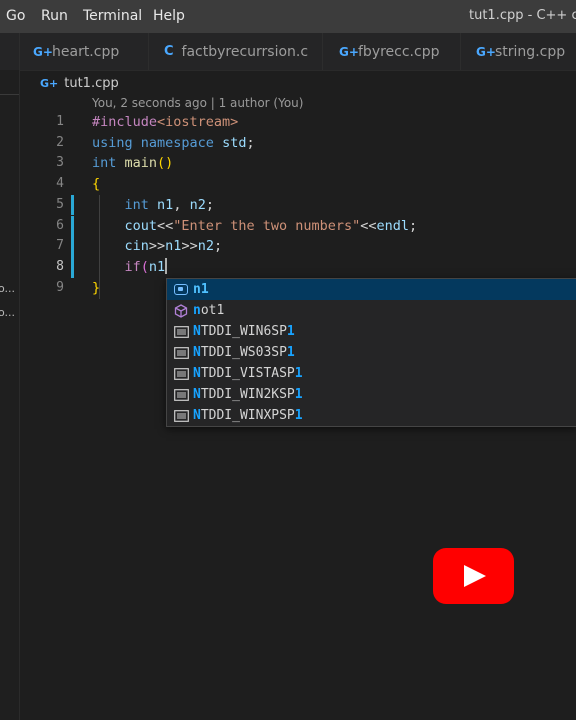  Describe the element at coordinates (209, 310) in the screenshot. I see `suggestion-label: not1` at that location.